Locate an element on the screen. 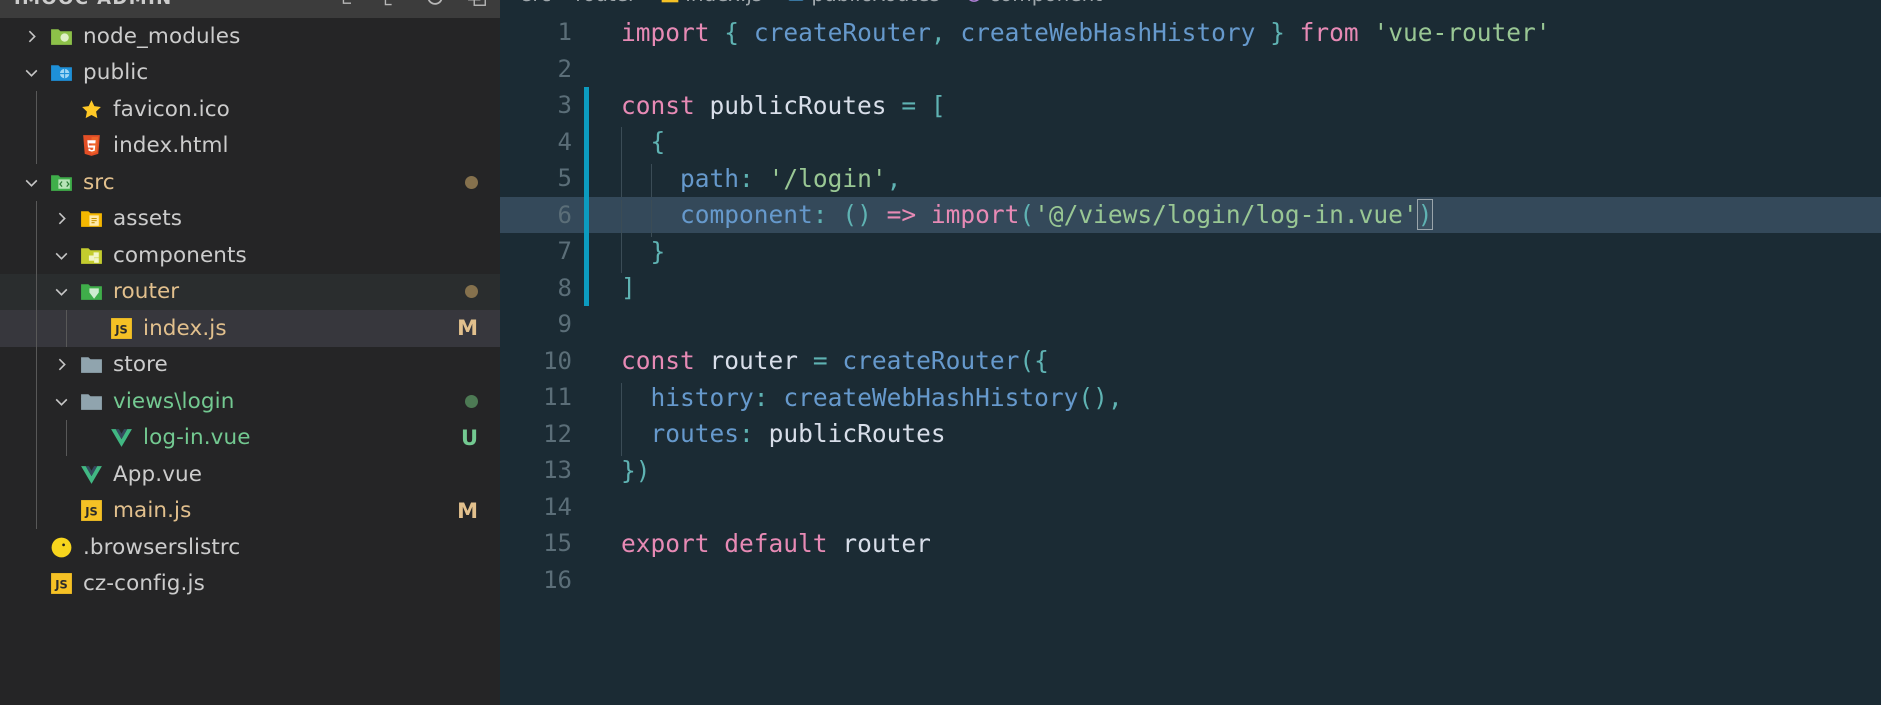  tree-item-label: public is located at coordinates (116, 73).